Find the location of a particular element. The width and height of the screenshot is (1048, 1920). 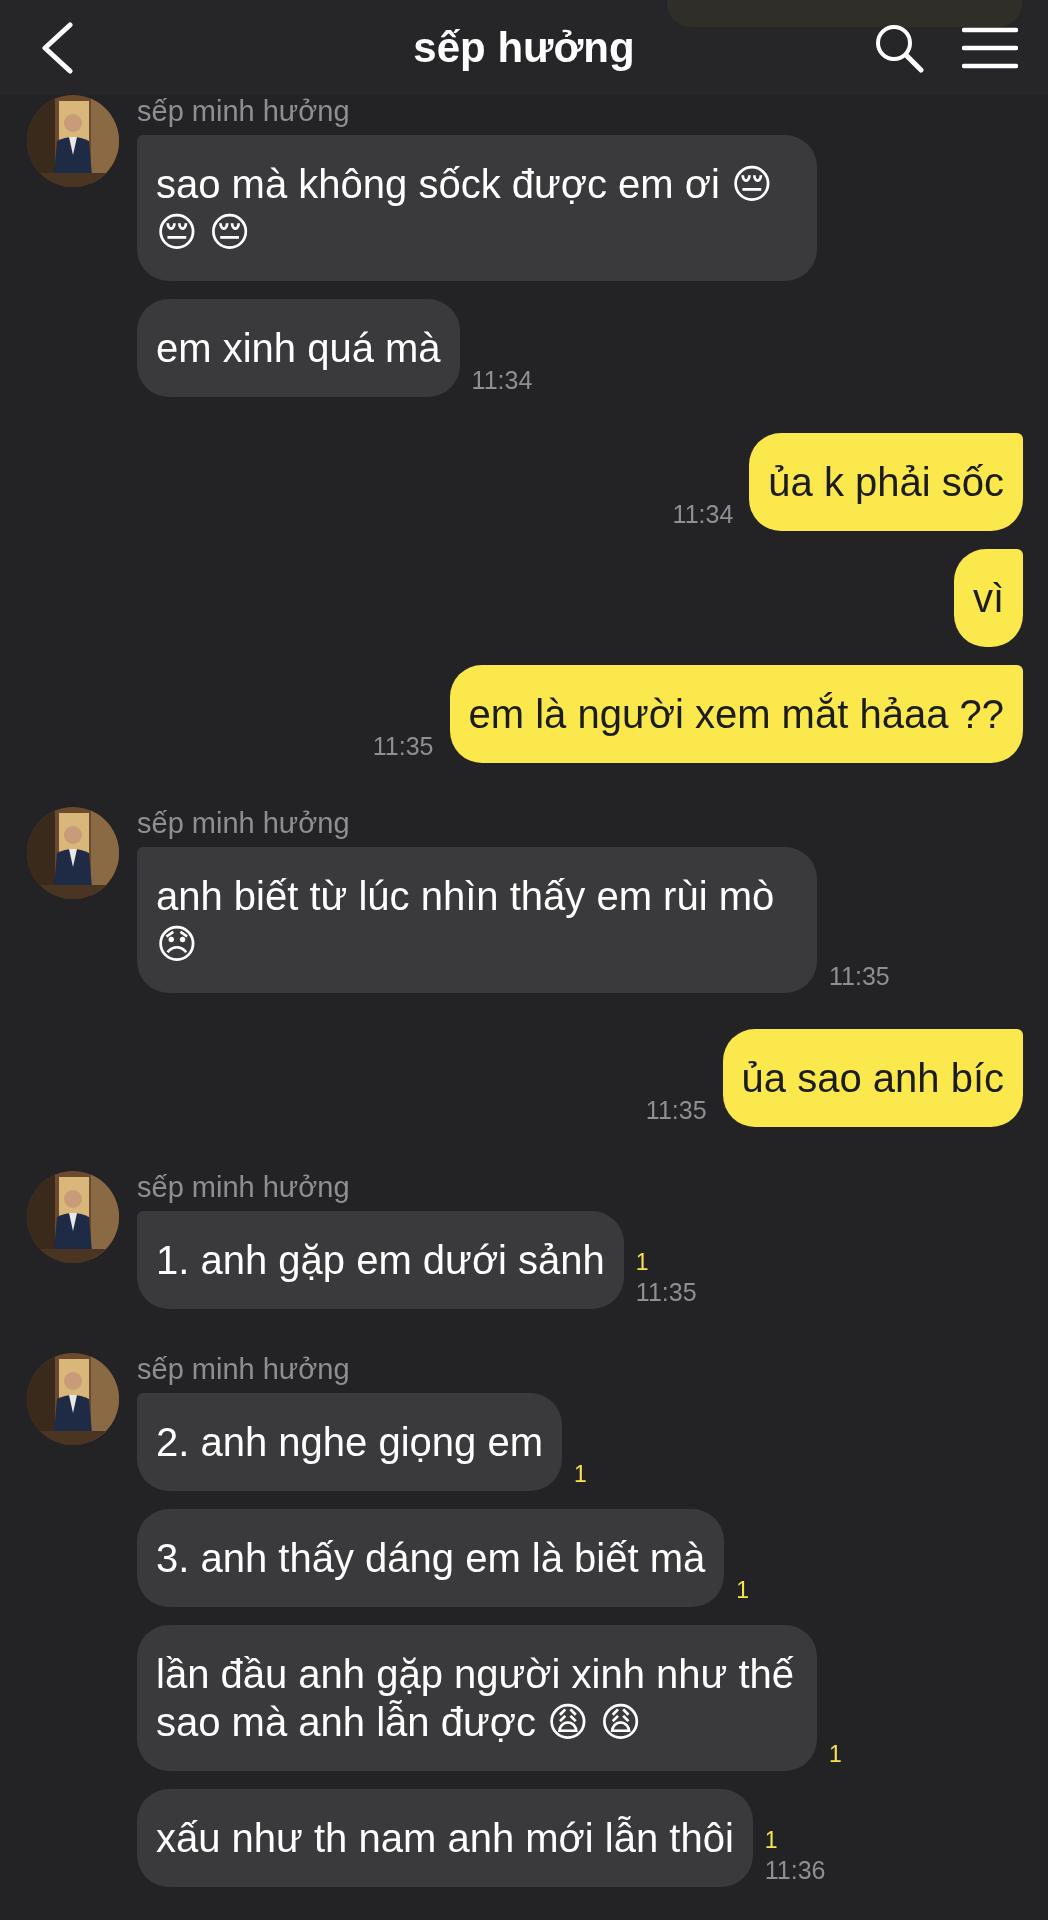

message-bubble: 1. anh gặp em dưới sảnh is located at coordinates (380, 1260).